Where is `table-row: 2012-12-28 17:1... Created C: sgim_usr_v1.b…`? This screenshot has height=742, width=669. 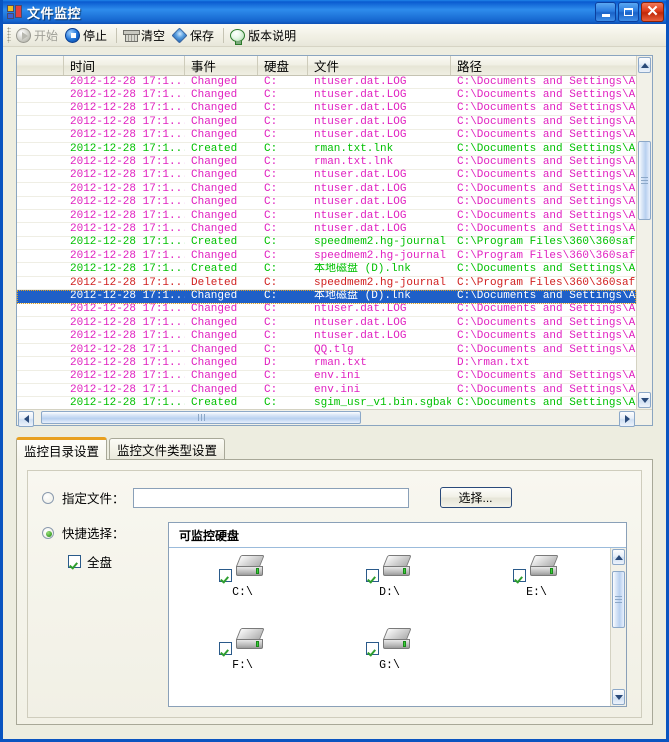 table-row: 2012-12-28 17:1... Created C: sgim_usr_v1.b… is located at coordinates (326, 403).